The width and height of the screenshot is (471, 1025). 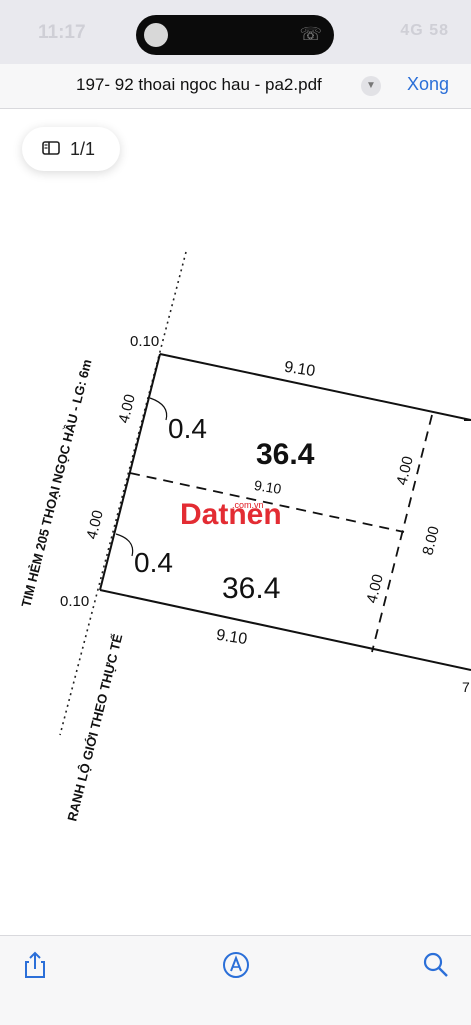 I want to click on watermark-logo: Datnen, so click(x=231, y=514).